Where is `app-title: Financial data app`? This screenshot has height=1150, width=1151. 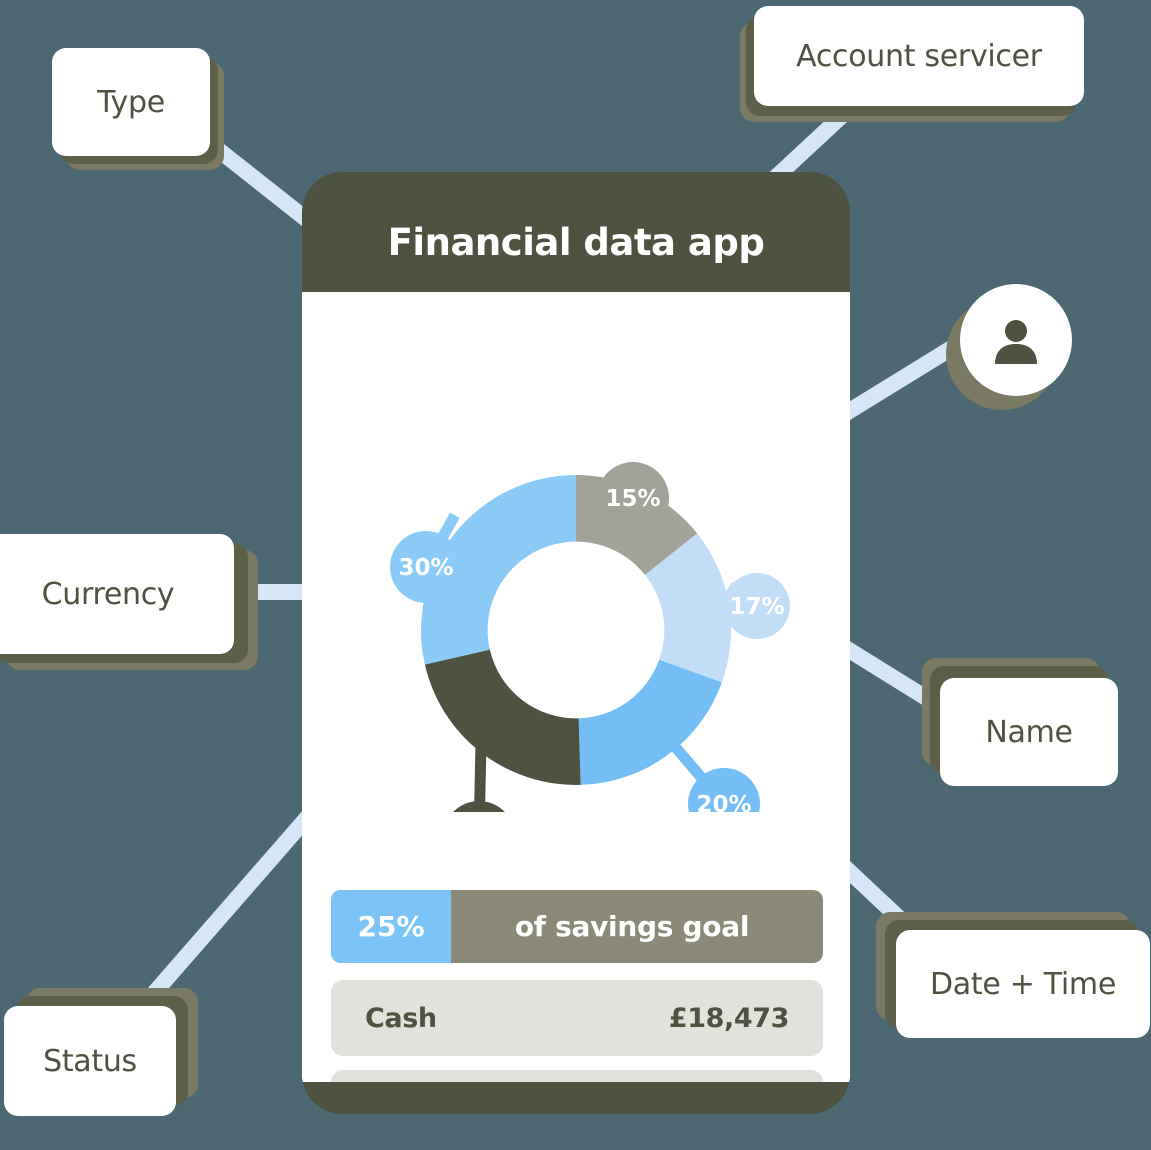 app-title: Financial data app is located at coordinates (576, 242).